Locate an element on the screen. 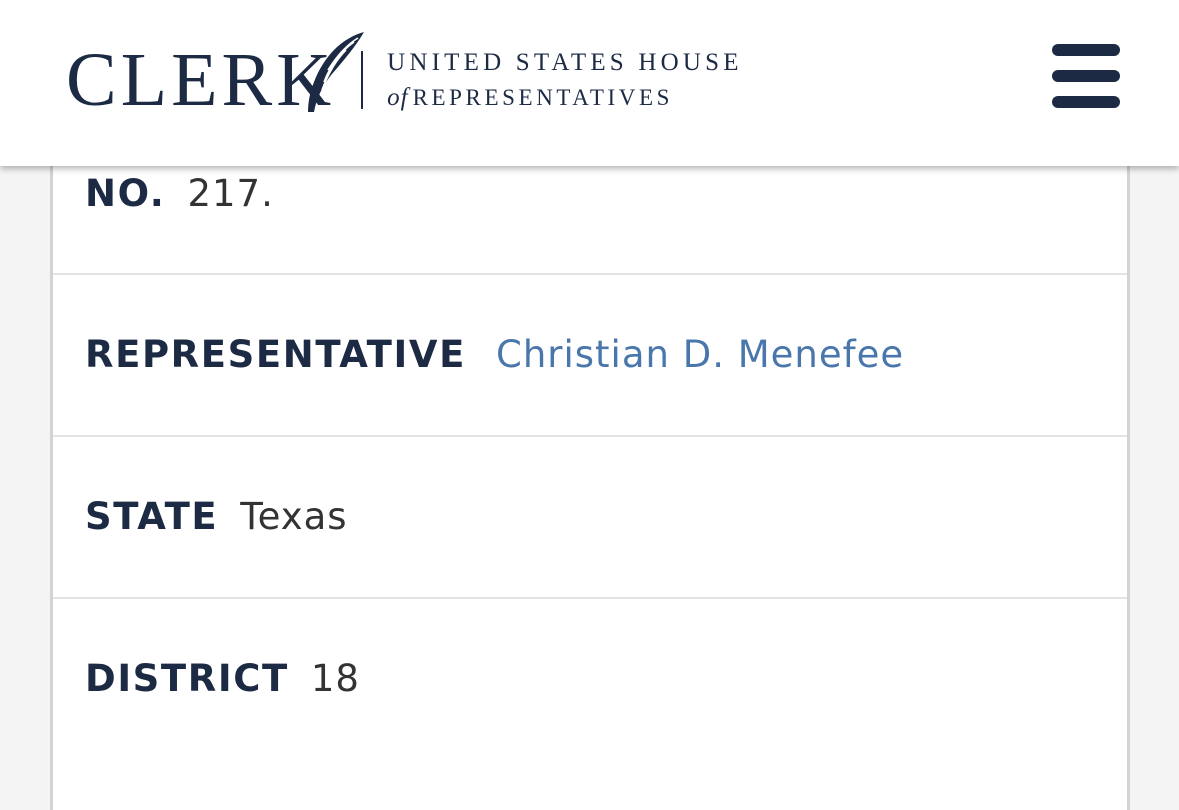  state-label: STATE is located at coordinates (152, 516).